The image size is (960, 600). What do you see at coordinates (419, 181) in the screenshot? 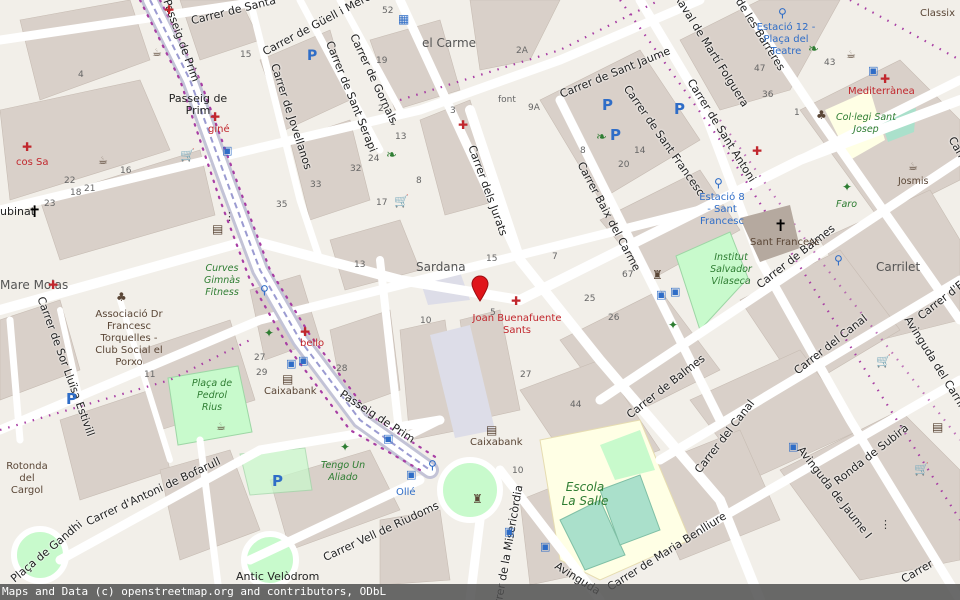
I see `house-number: 8` at bounding box center [419, 181].